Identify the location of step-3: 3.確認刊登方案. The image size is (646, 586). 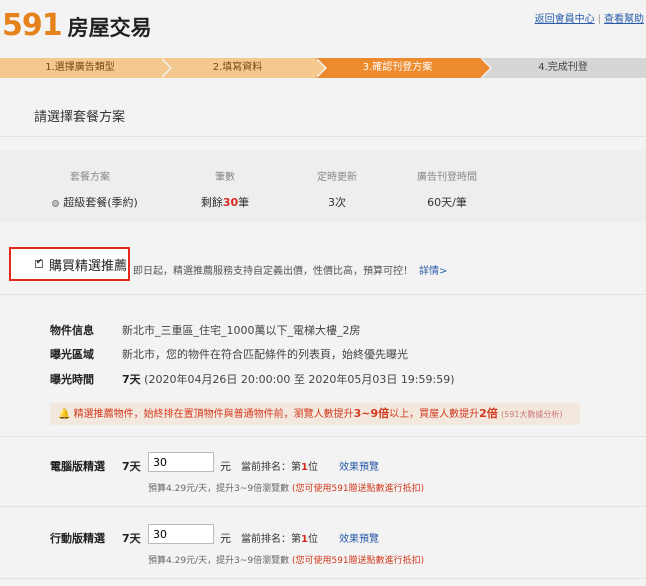
(403, 68).